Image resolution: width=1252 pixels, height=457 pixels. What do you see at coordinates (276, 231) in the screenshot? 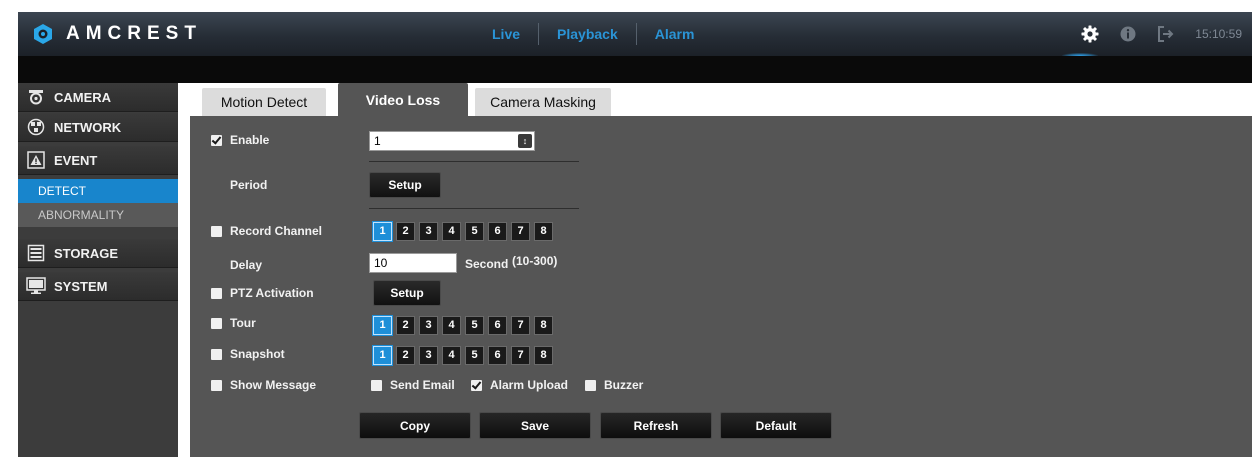
I see `record-channel-label: Record Channel` at bounding box center [276, 231].